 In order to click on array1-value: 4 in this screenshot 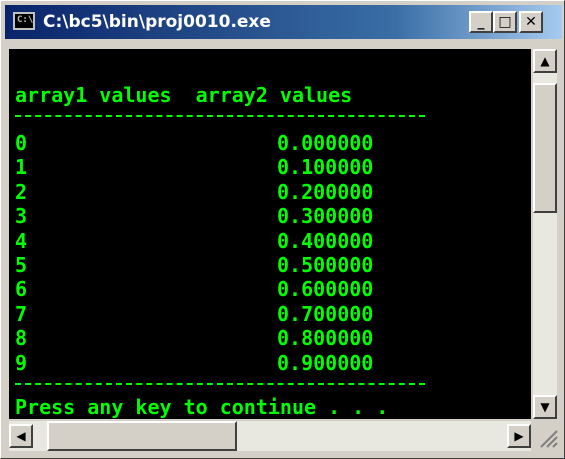, I will do `click(21, 240)`.